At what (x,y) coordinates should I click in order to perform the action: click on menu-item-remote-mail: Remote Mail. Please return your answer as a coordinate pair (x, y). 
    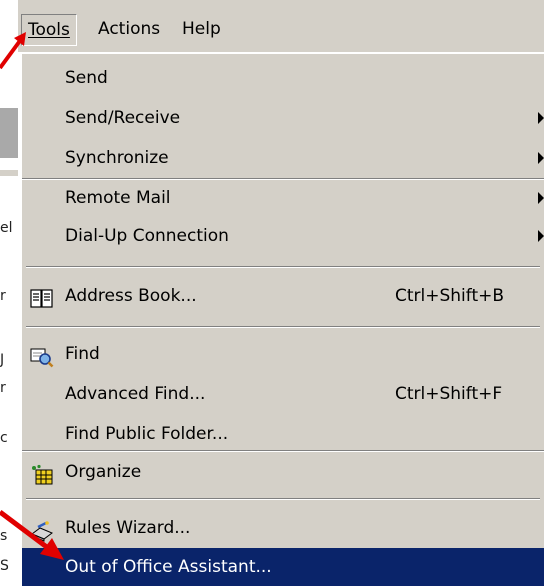
    Looking at the image, I should click on (283, 198).